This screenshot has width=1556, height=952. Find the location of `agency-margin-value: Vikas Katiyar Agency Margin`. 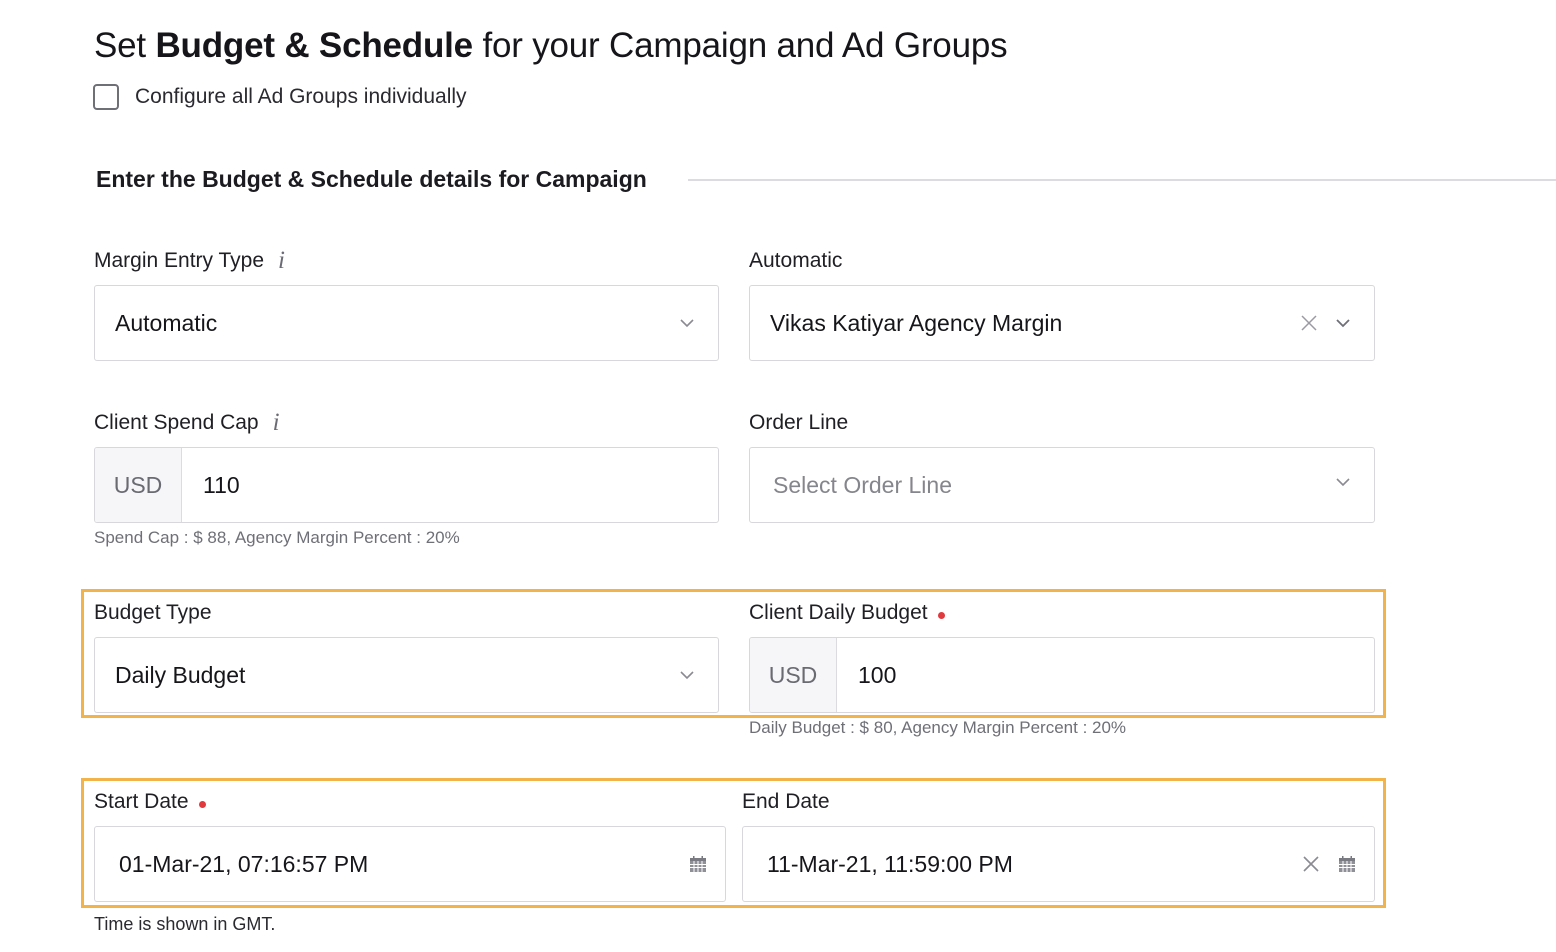

agency-margin-value: Vikas Katiyar Agency Margin is located at coordinates (916, 322).